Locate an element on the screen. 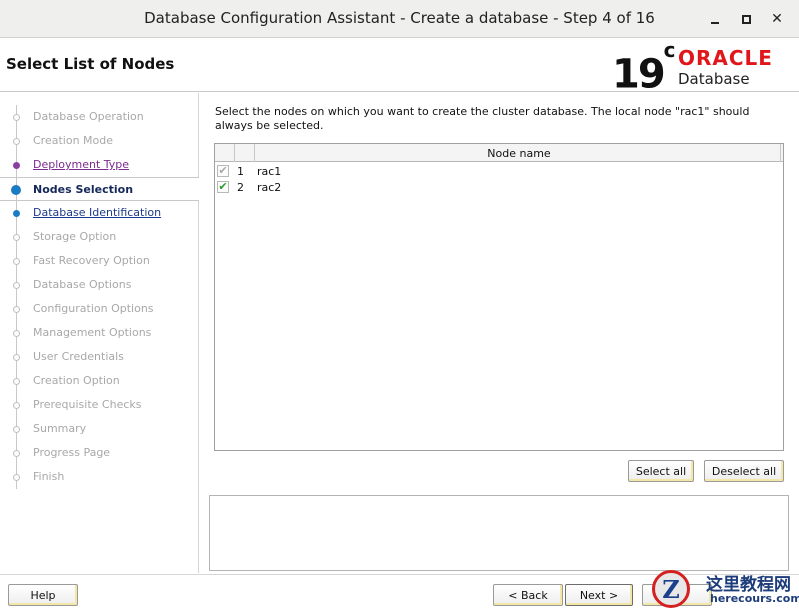  page-title: Select List of Nodes is located at coordinates (90, 64).